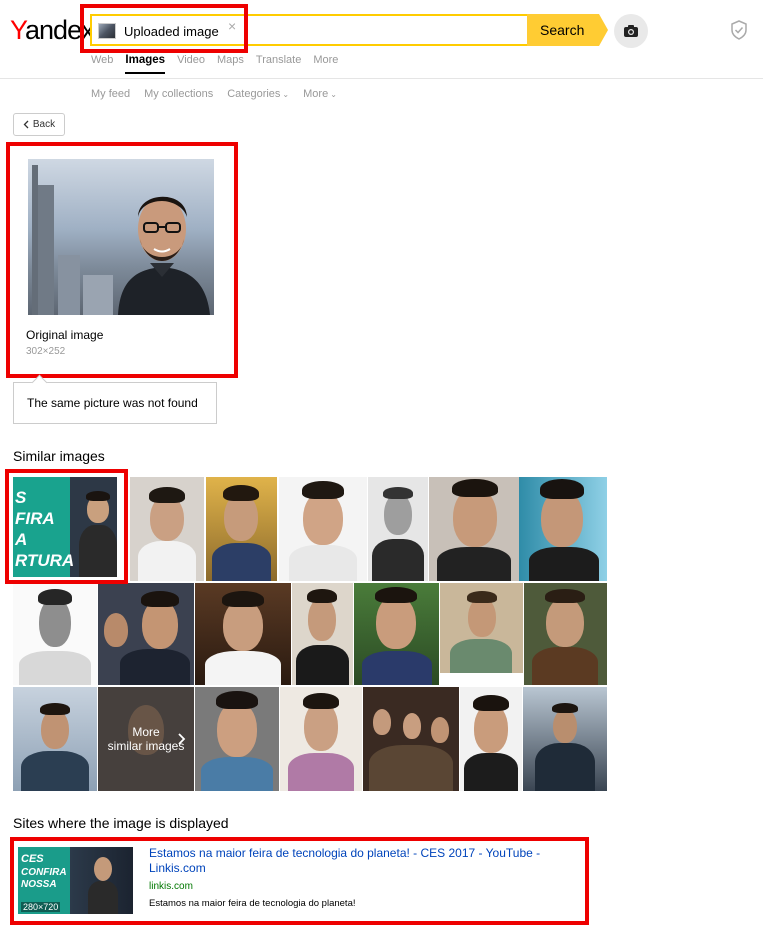  Describe the element at coordinates (46, 351) in the screenshot. I see `original-image-size: 302×252` at that location.